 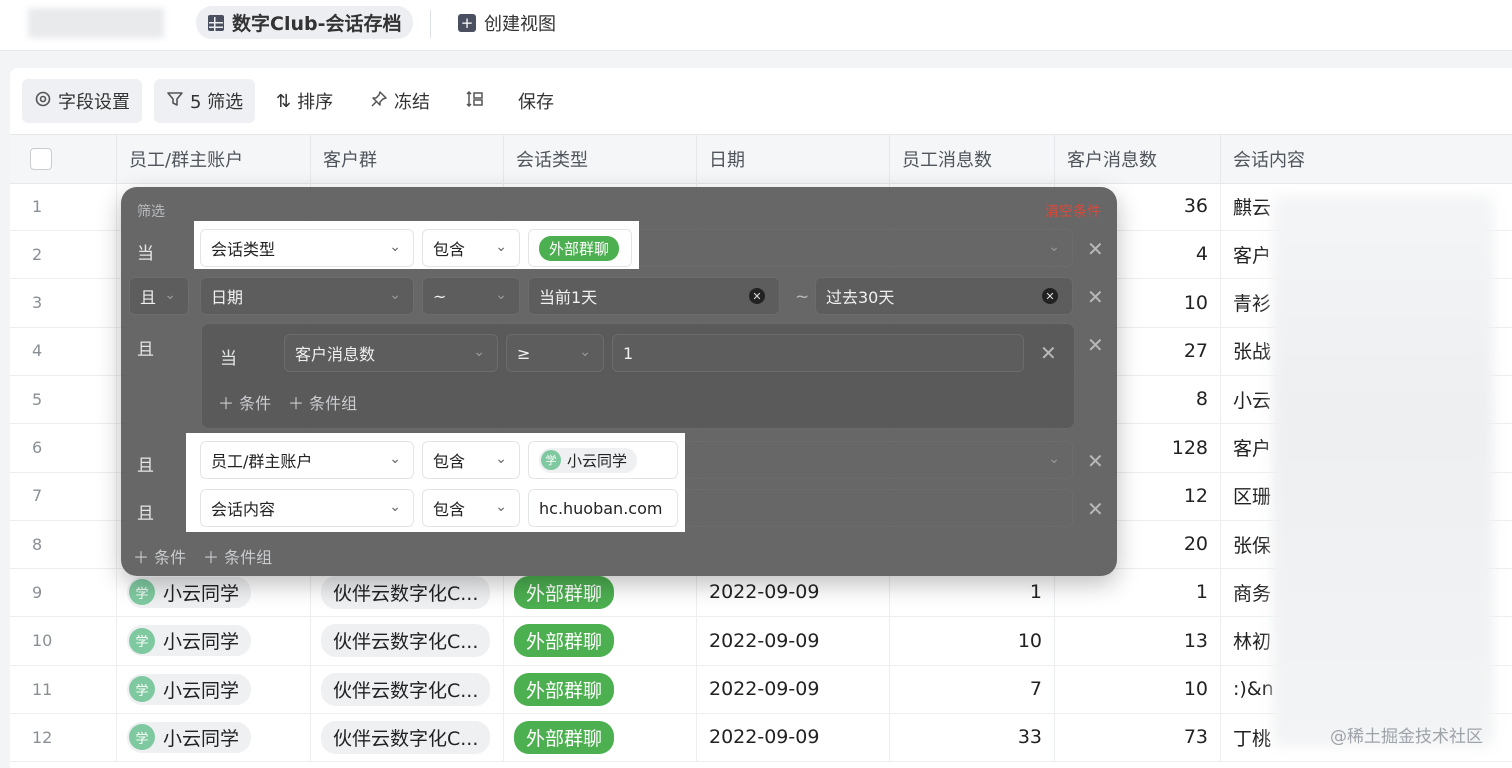 I want to click on nested-add-condition-button: ＋ 条件, so click(x=244, y=402).